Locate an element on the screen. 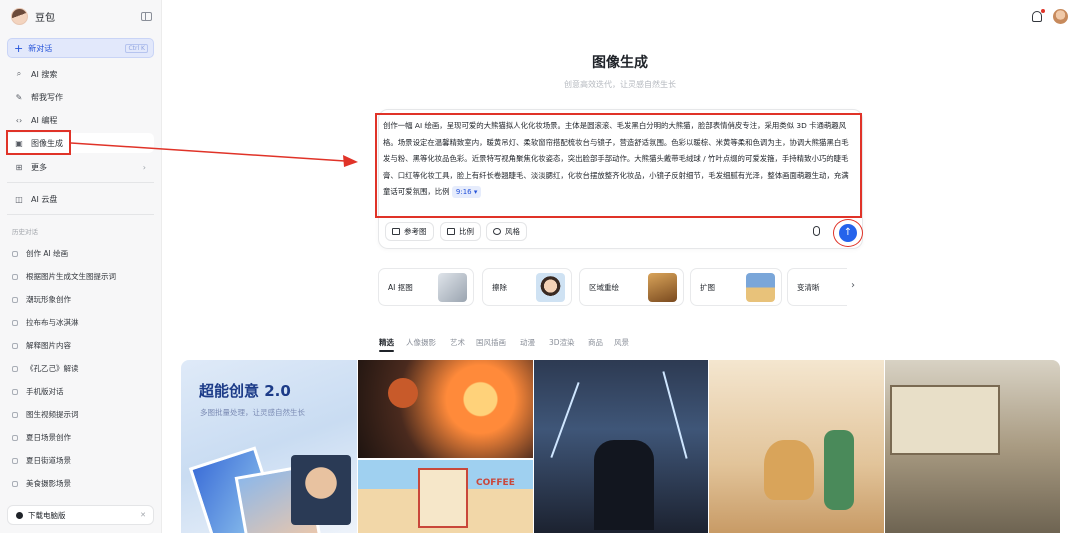 This screenshot has width=1080, height=533. cutout-thumbnail is located at coordinates (452, 287).